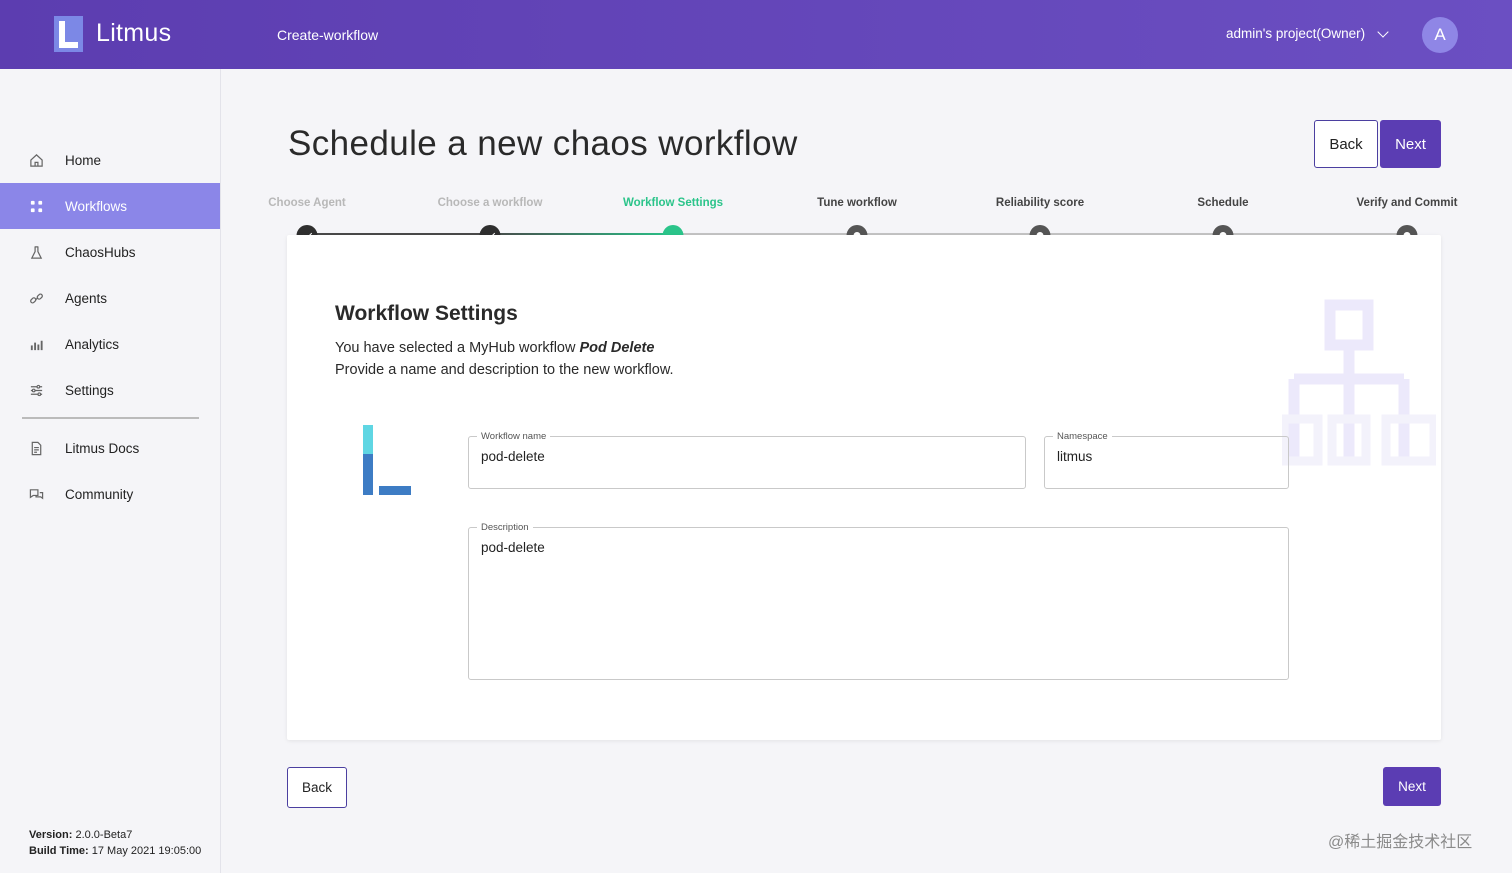  Describe the element at coordinates (36, 160) in the screenshot. I see `home-icon` at that location.